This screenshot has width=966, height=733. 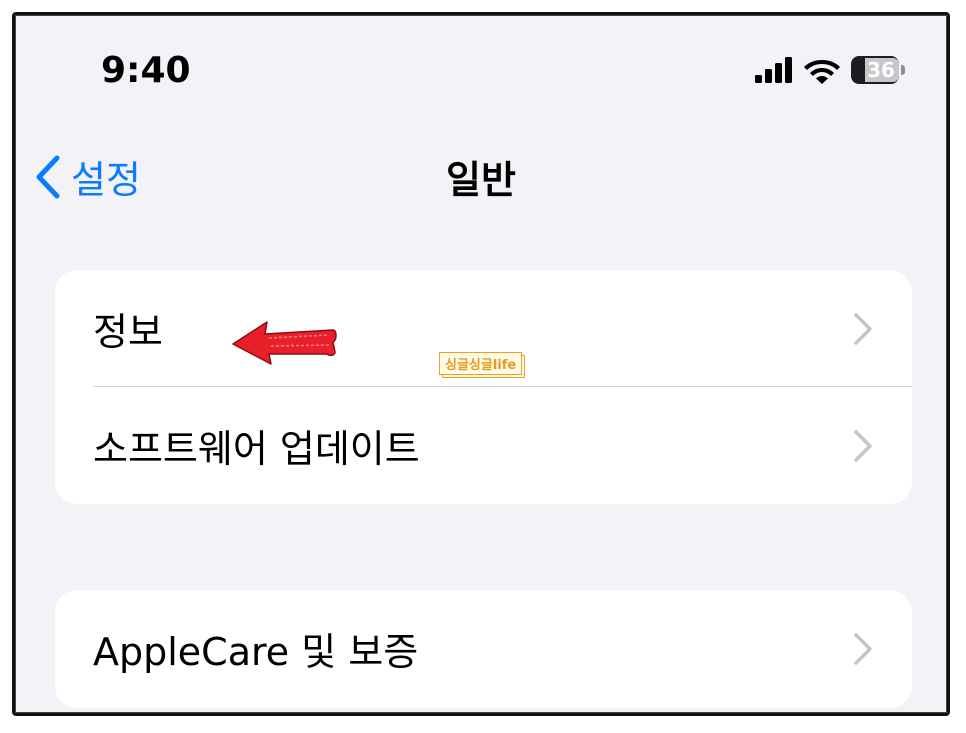 What do you see at coordinates (882, 70) in the screenshot?
I see `battery-level: 36` at bounding box center [882, 70].